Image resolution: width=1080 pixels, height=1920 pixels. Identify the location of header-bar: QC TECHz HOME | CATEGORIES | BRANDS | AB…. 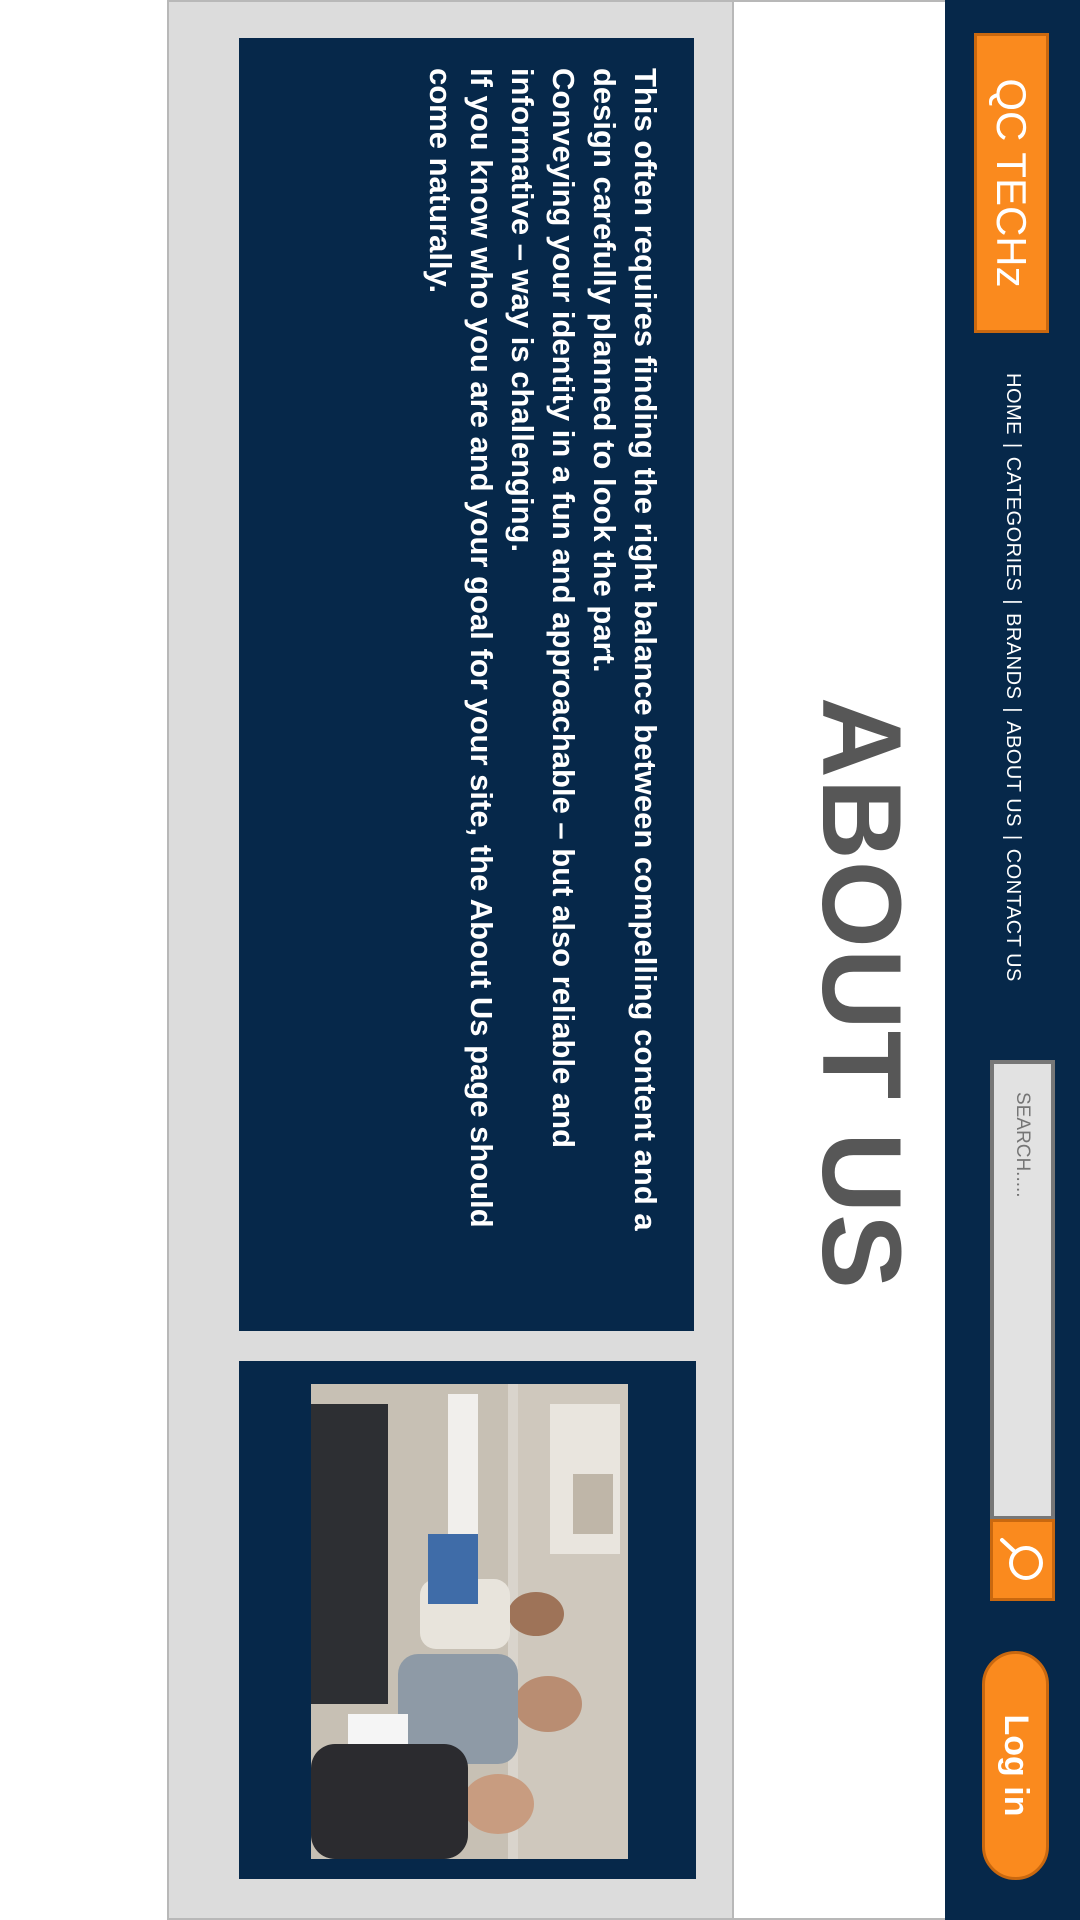
(1012, 960).